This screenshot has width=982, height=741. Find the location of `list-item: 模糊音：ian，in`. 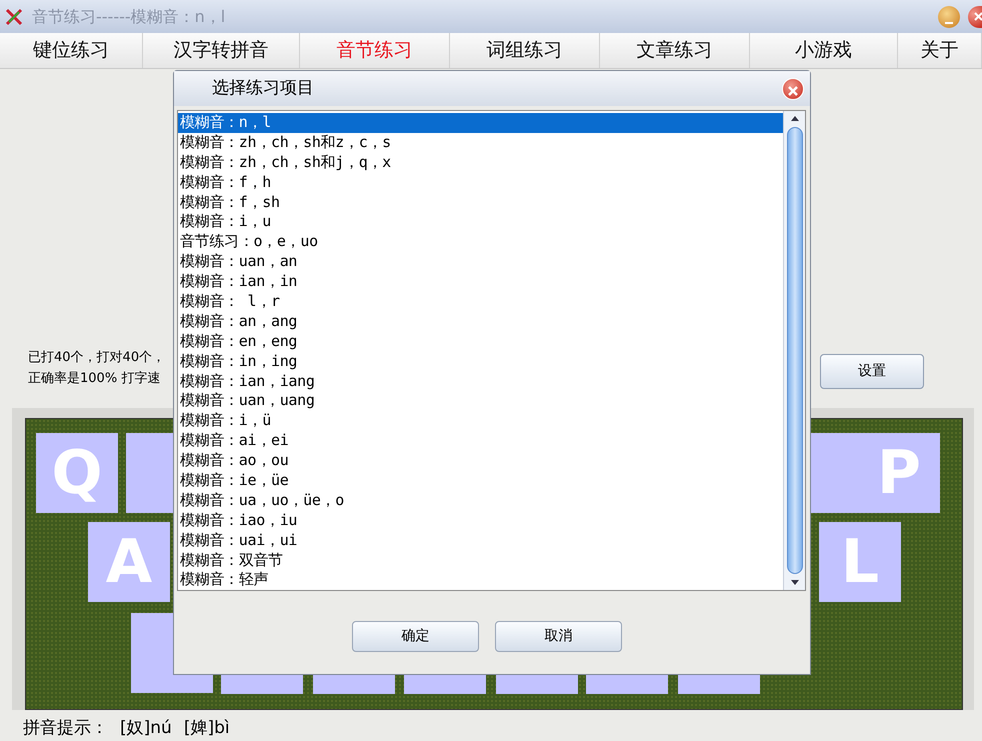

list-item: 模糊音：ian，in is located at coordinates (480, 282).